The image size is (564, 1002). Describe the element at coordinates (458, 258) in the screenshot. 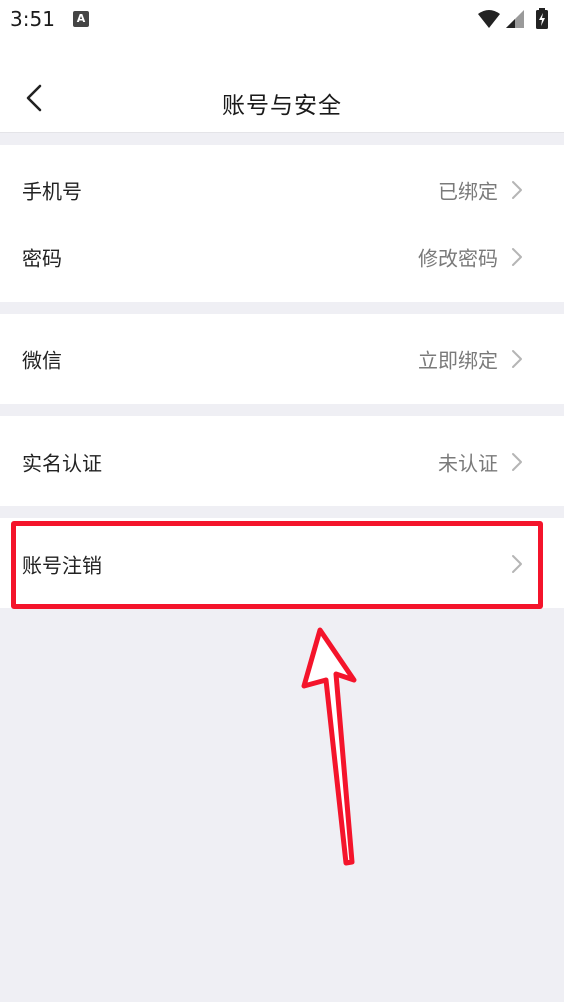

I see `row-password-value: 修改密码` at that location.